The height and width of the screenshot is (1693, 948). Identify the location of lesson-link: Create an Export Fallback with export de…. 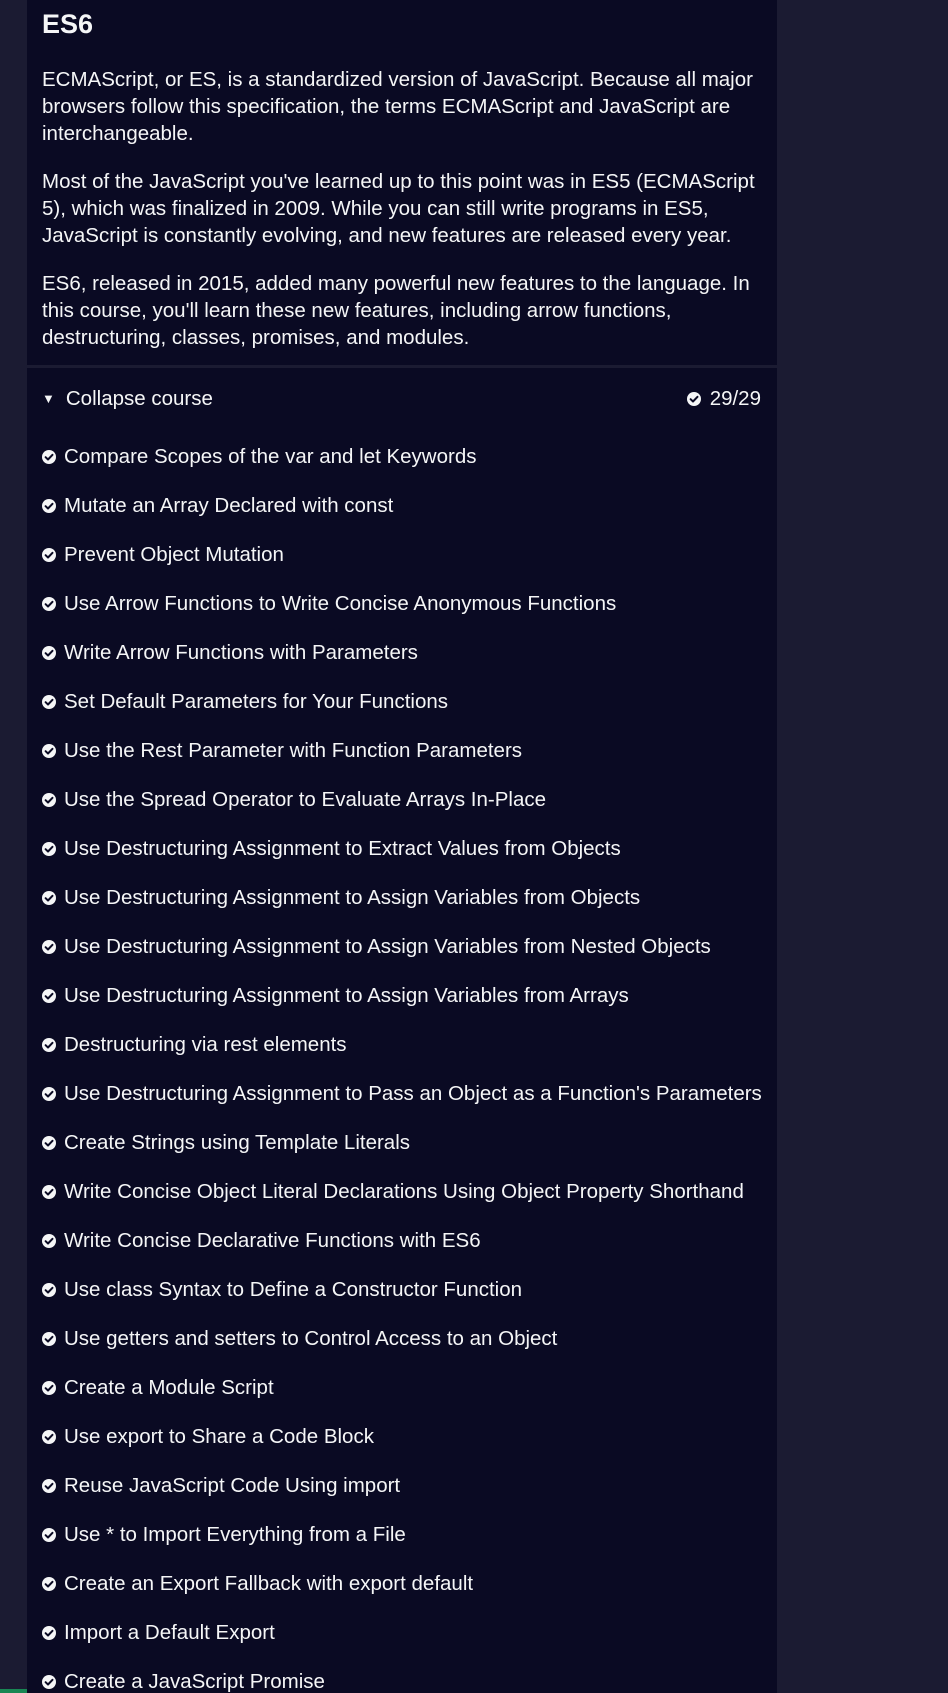
(402, 1583).